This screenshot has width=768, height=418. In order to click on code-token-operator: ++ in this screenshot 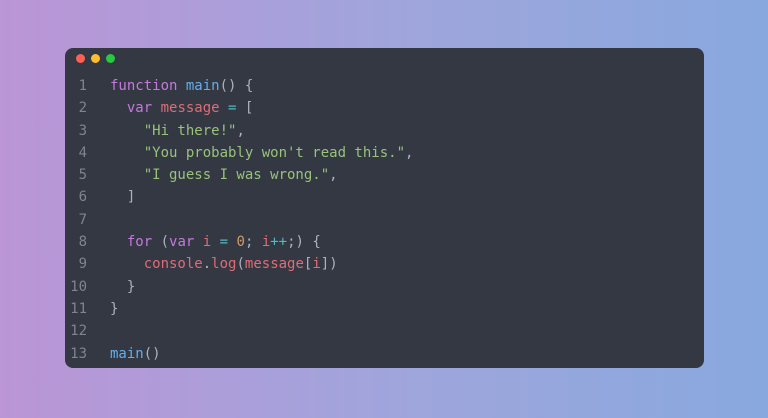, I will do `click(279, 242)`.